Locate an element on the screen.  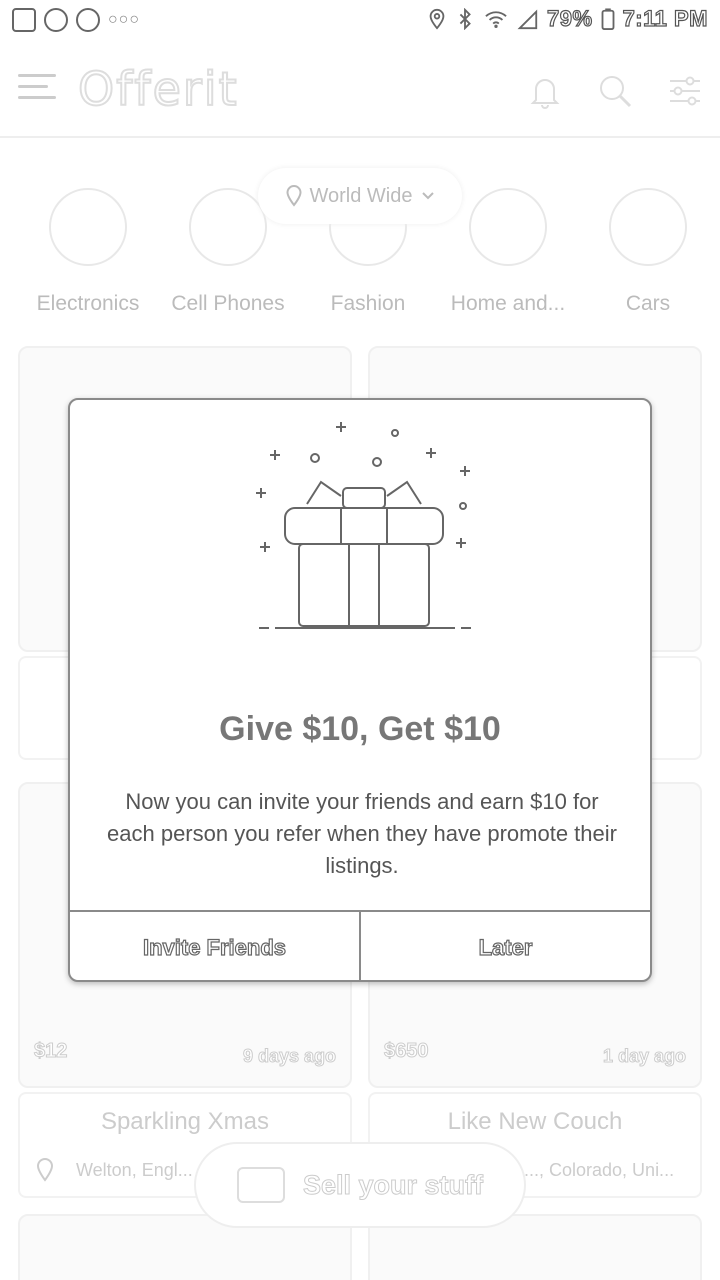
dialog-actions: Invite Friends Later is located at coordinates (360, 945).